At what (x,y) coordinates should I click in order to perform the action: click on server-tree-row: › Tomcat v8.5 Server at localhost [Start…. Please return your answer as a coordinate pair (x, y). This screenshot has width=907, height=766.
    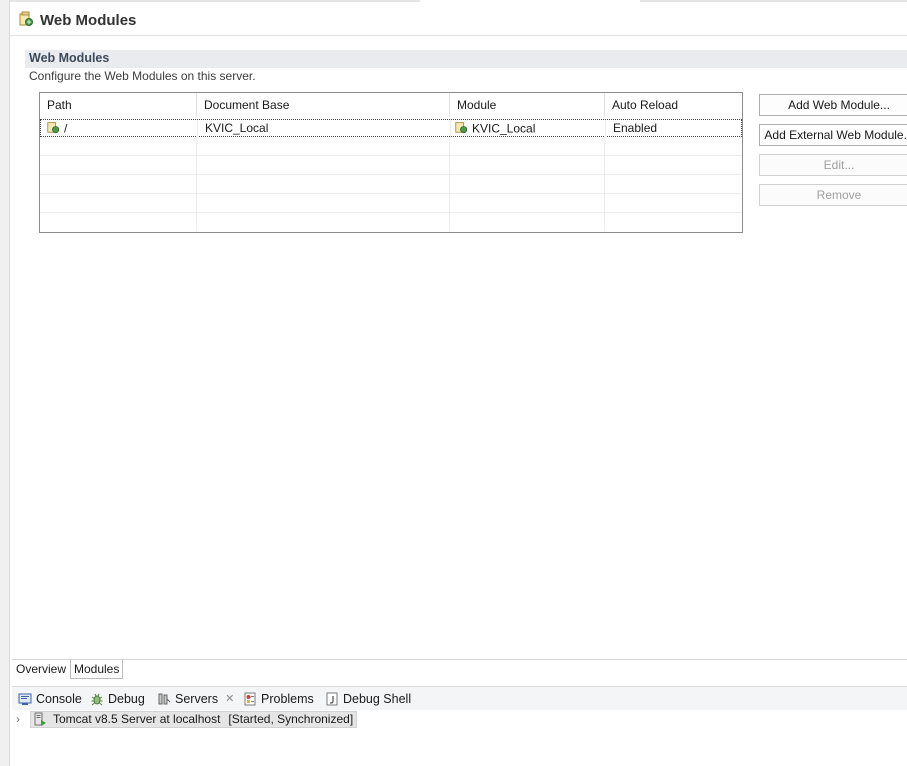
    Looking at the image, I should click on (187, 719).